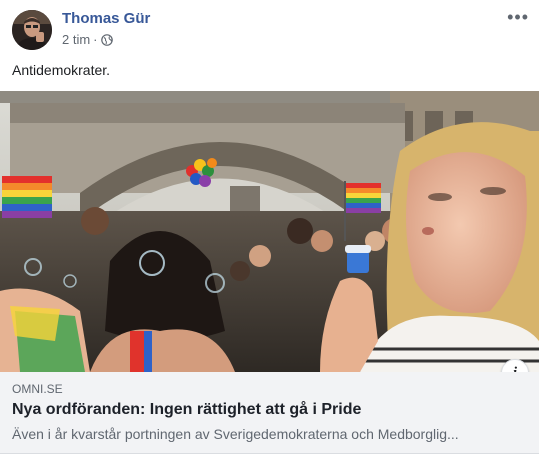  Describe the element at coordinates (61, 70) in the screenshot. I see `post-text: Antidemokrater.` at that location.